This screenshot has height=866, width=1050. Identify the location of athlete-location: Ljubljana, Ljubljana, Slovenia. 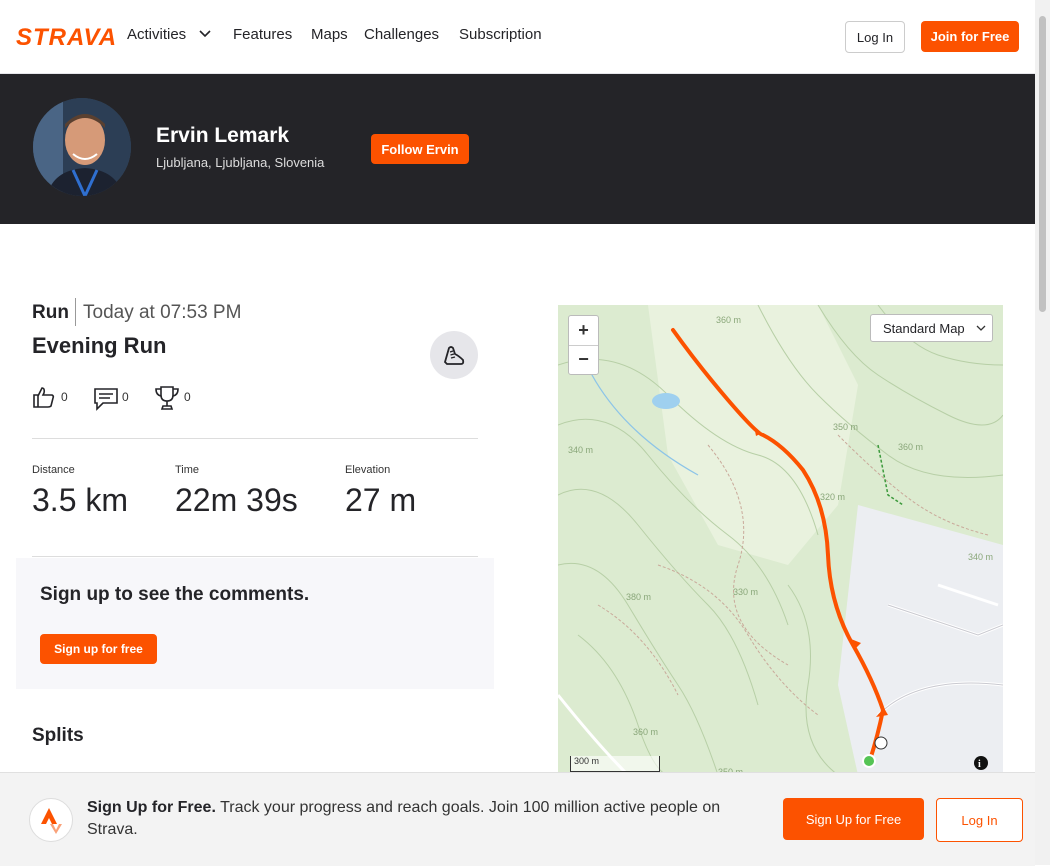
(240, 162).